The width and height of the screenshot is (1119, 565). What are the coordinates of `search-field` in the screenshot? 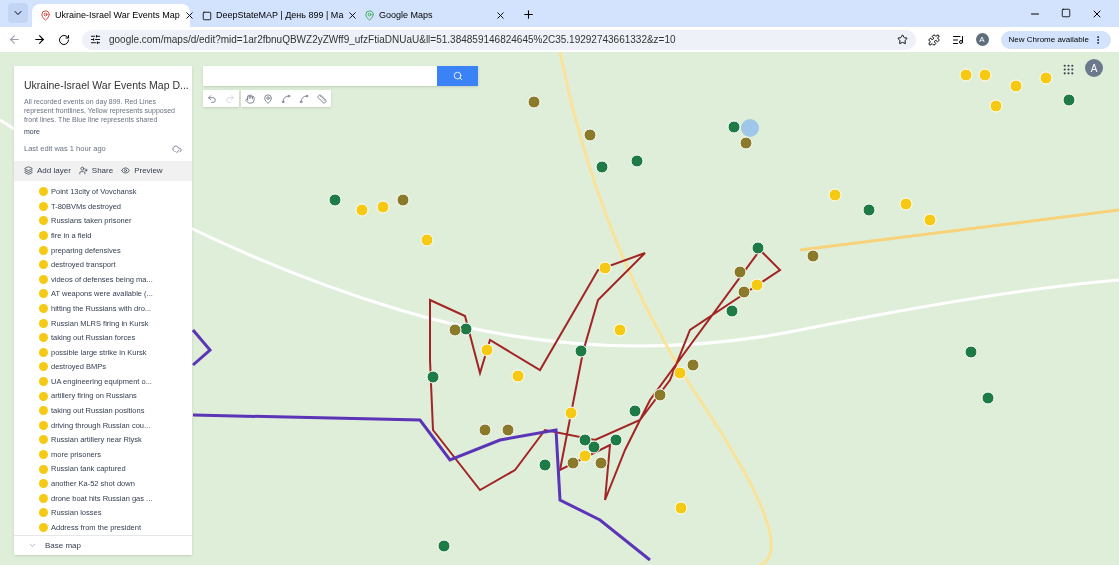 It's located at (320, 76).